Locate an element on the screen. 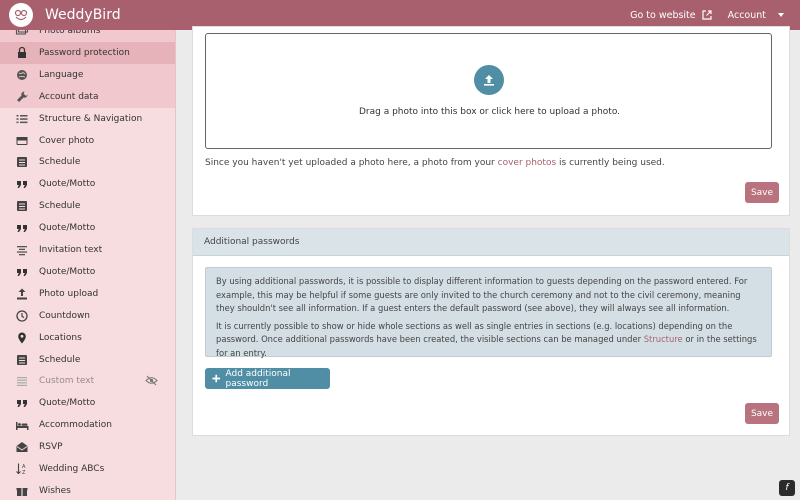  sidebar-item: Custom text is located at coordinates (87, 381).